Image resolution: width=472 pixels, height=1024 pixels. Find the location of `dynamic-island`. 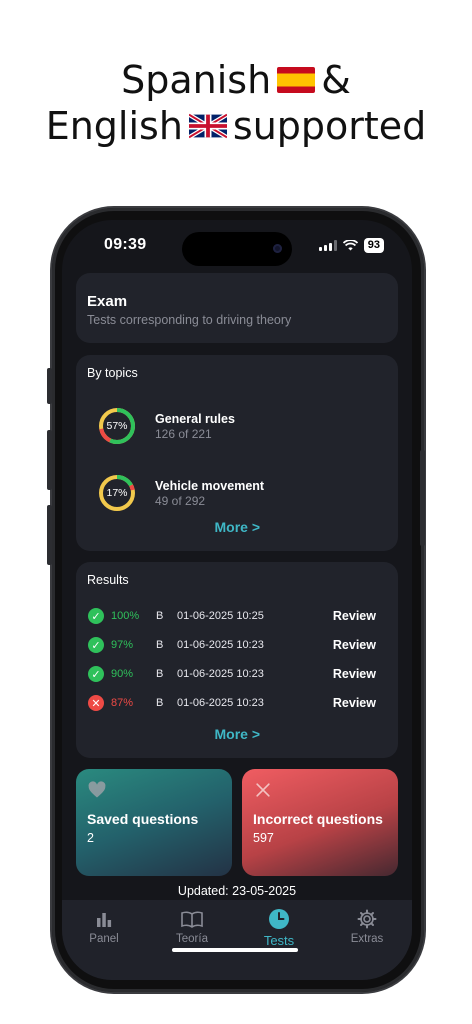

dynamic-island is located at coordinates (237, 249).